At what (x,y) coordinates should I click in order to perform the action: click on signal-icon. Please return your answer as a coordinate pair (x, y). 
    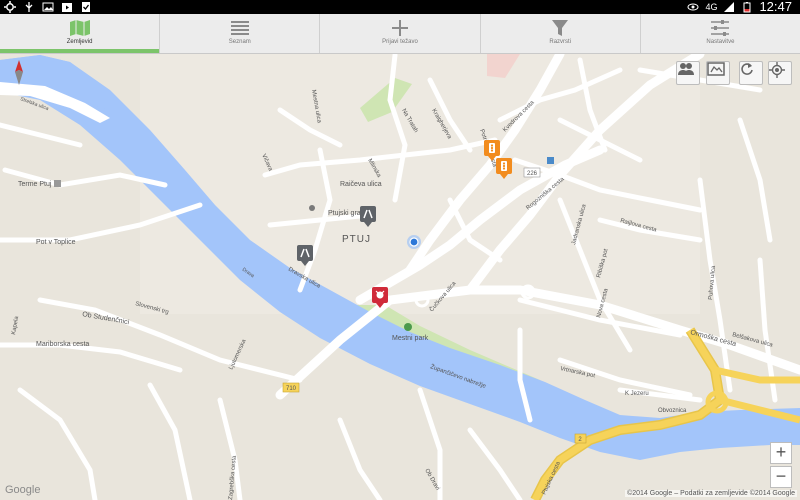
    Looking at the image, I should click on (729, 7).